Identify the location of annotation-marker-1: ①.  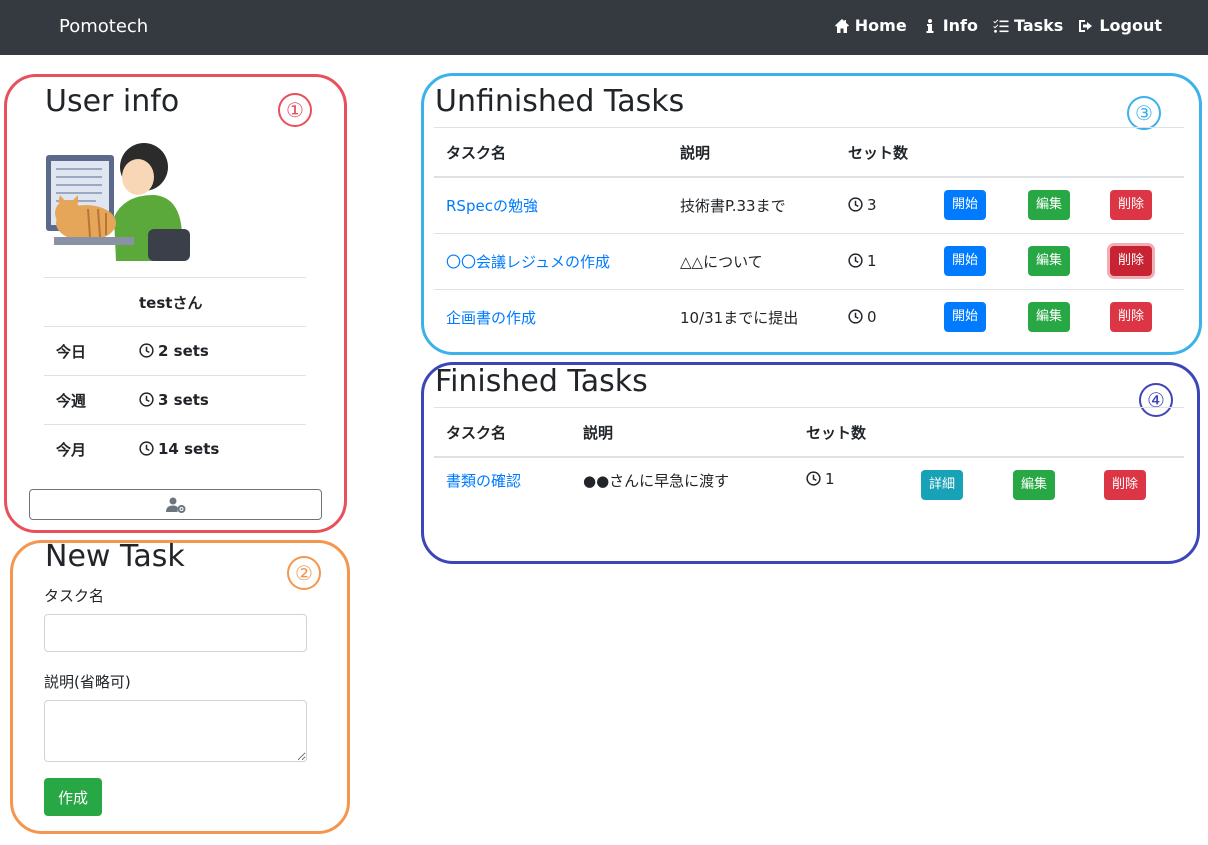
(295, 110).